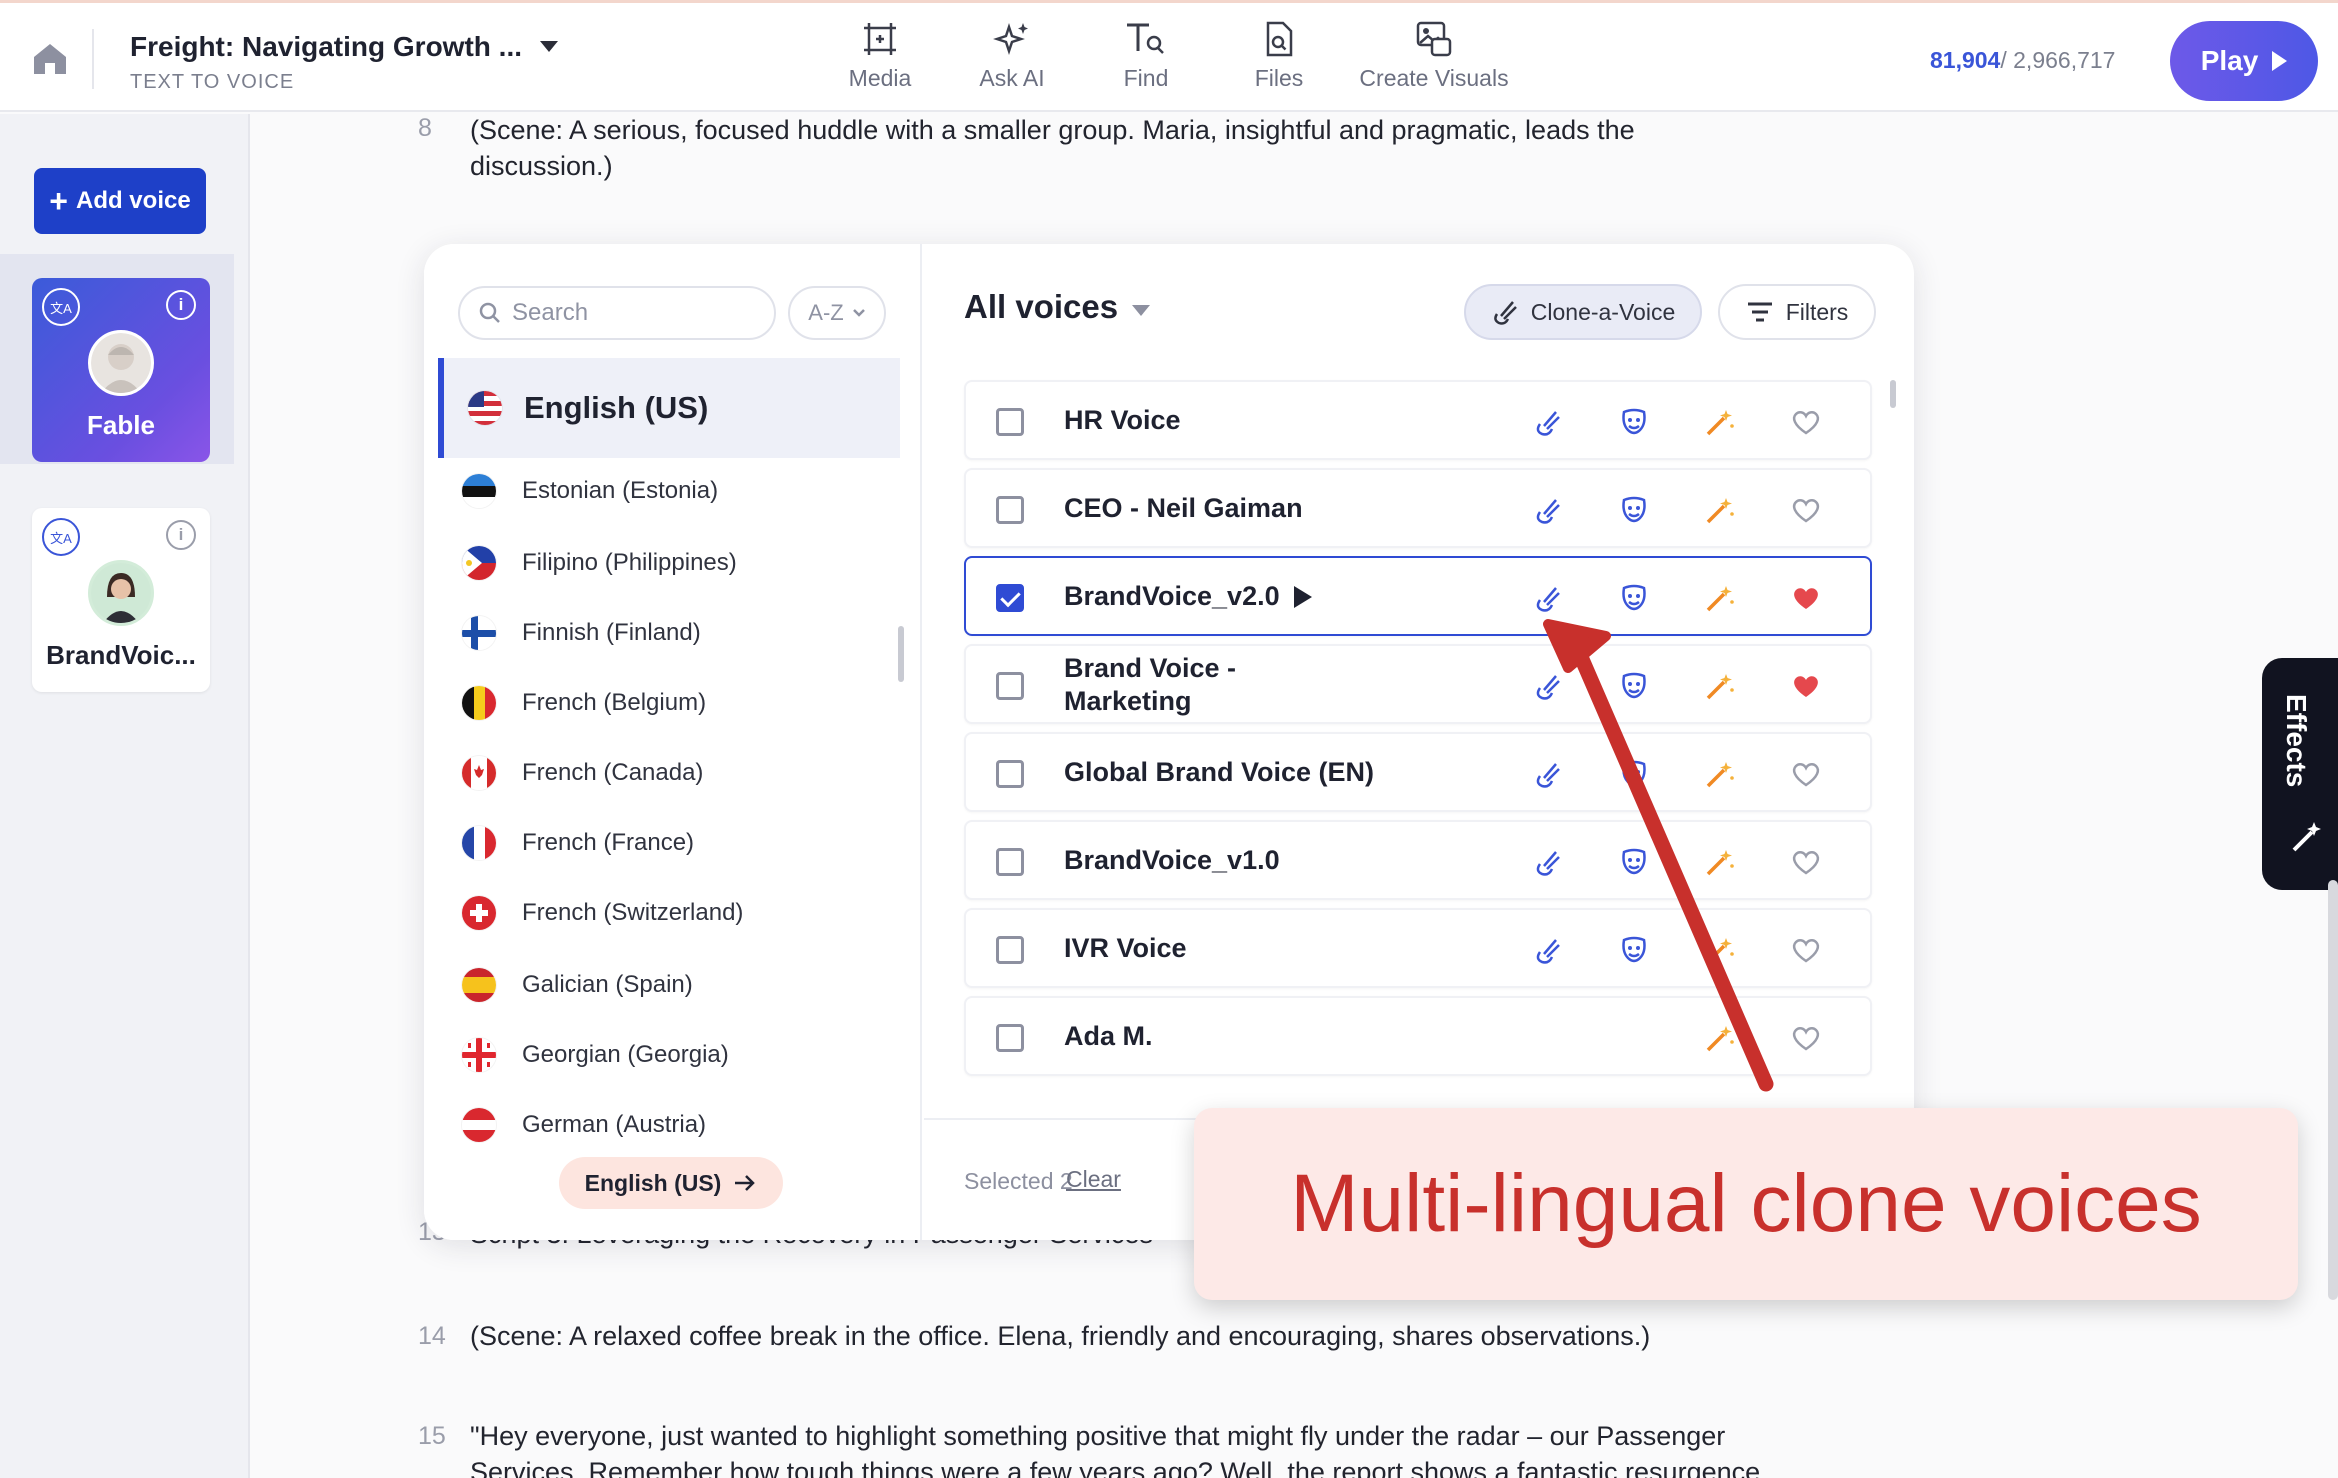 The image size is (2338, 1478). I want to click on voice-row: Brand Voice - Marketing, so click(1418, 684).